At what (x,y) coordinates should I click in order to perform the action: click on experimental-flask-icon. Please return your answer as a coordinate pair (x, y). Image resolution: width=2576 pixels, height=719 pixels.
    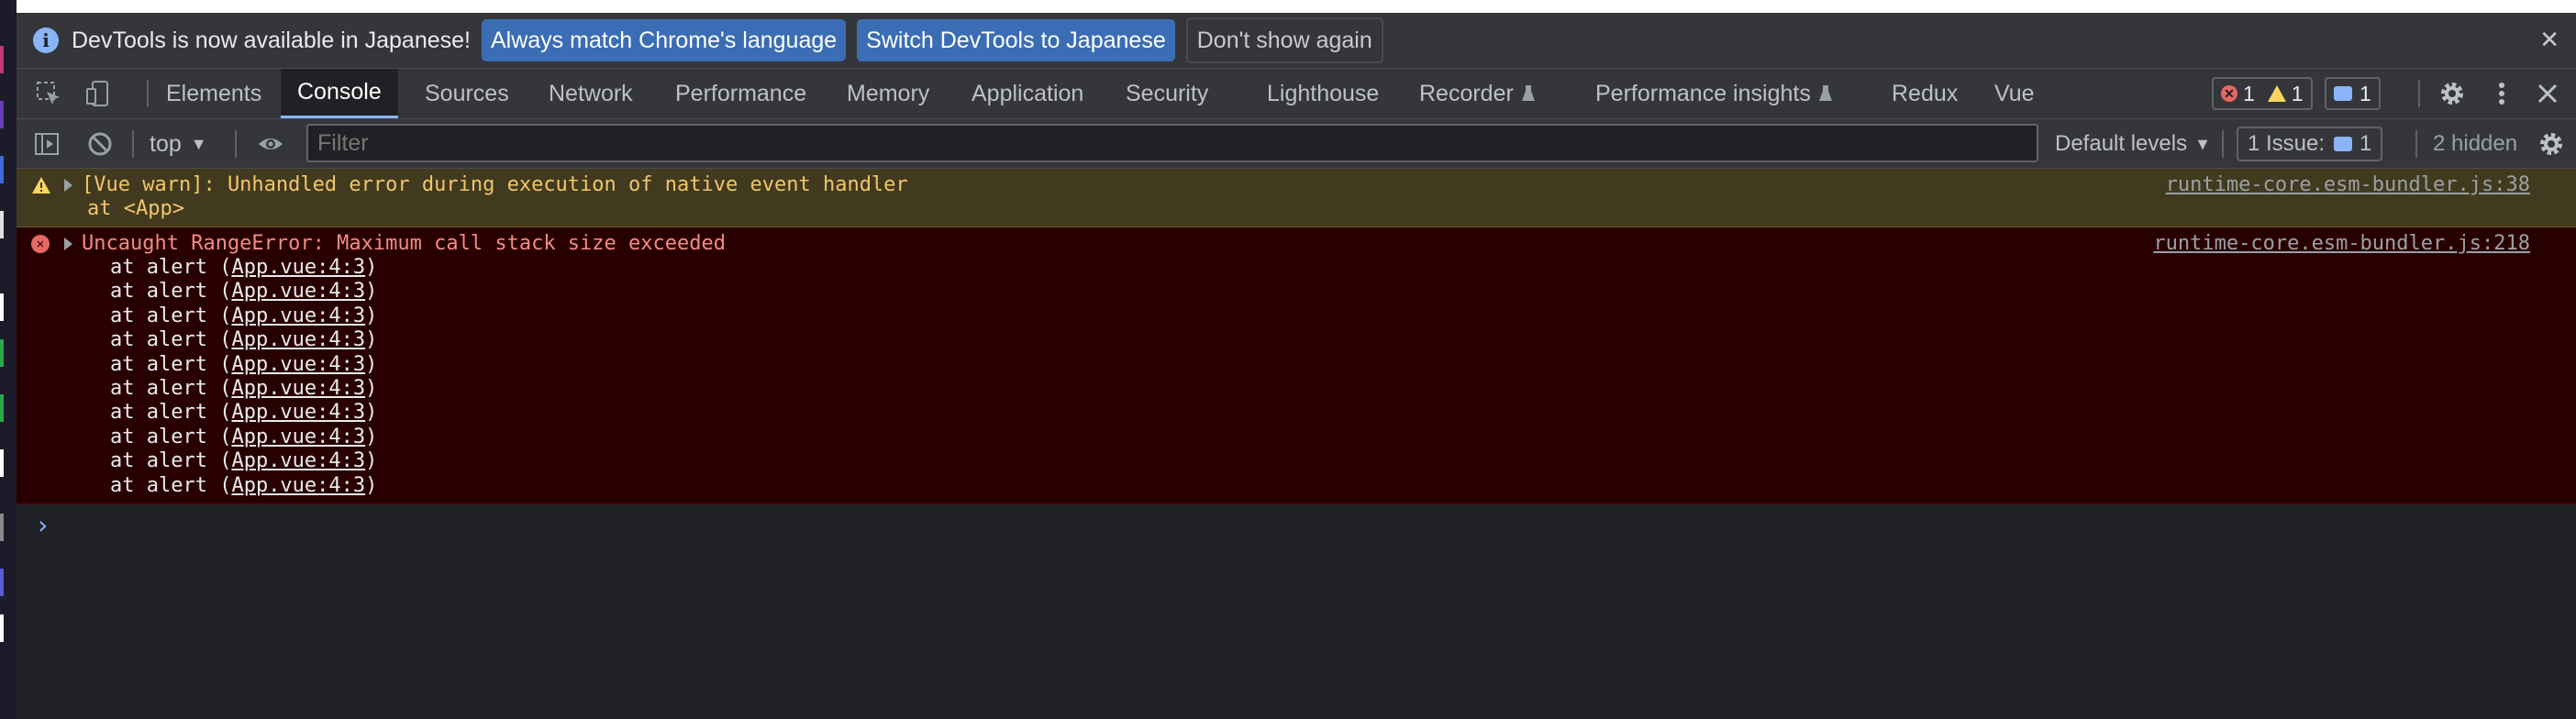
    Looking at the image, I should click on (1825, 93).